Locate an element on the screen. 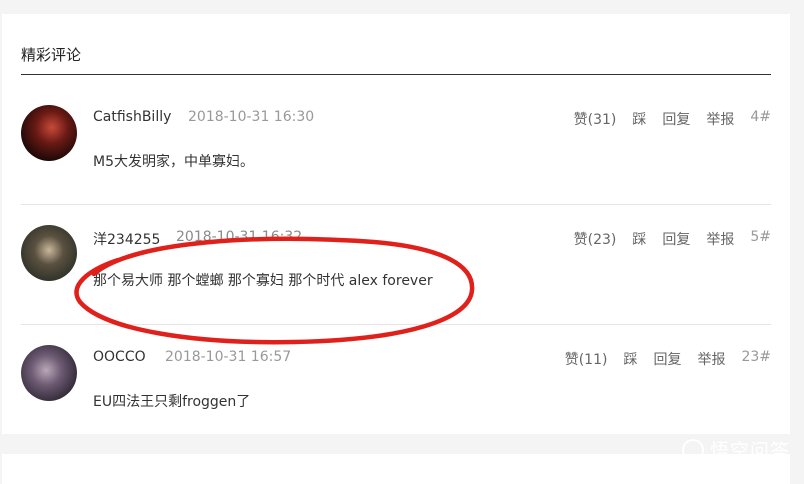 This screenshot has height=484, width=804. watermark-text: 悟空问答 is located at coordinates (749, 451).